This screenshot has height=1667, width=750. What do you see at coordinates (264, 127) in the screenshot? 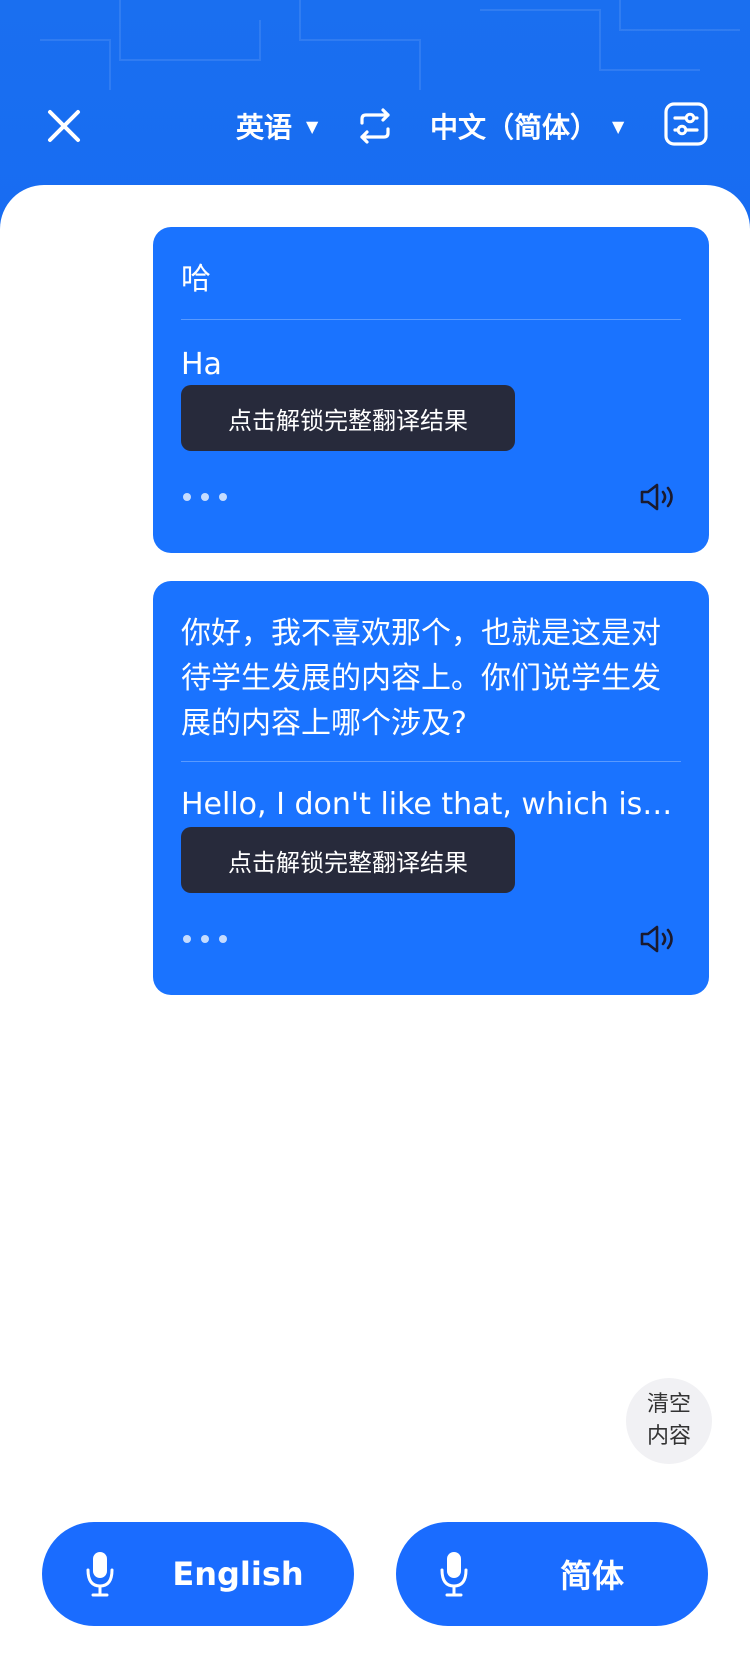
I see `source-language-label: 英语` at bounding box center [264, 127].